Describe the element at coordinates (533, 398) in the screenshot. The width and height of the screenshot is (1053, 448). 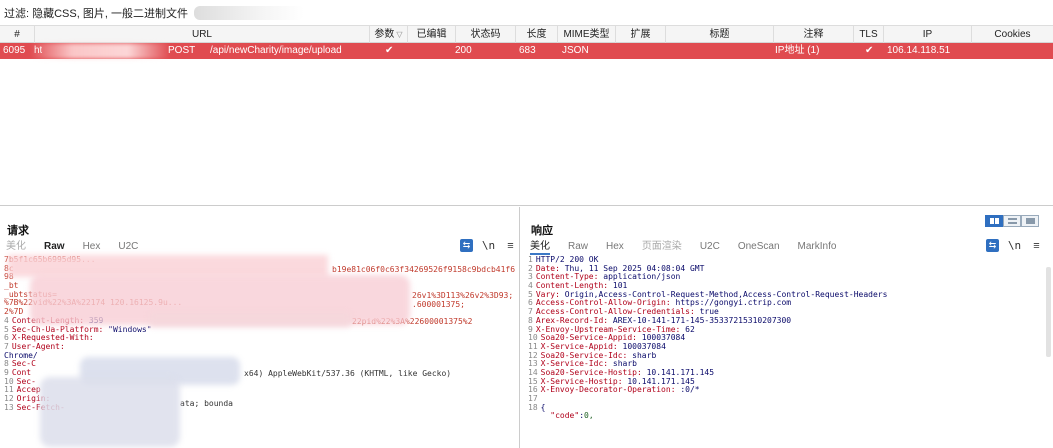
I see `code-line: 17` at that location.